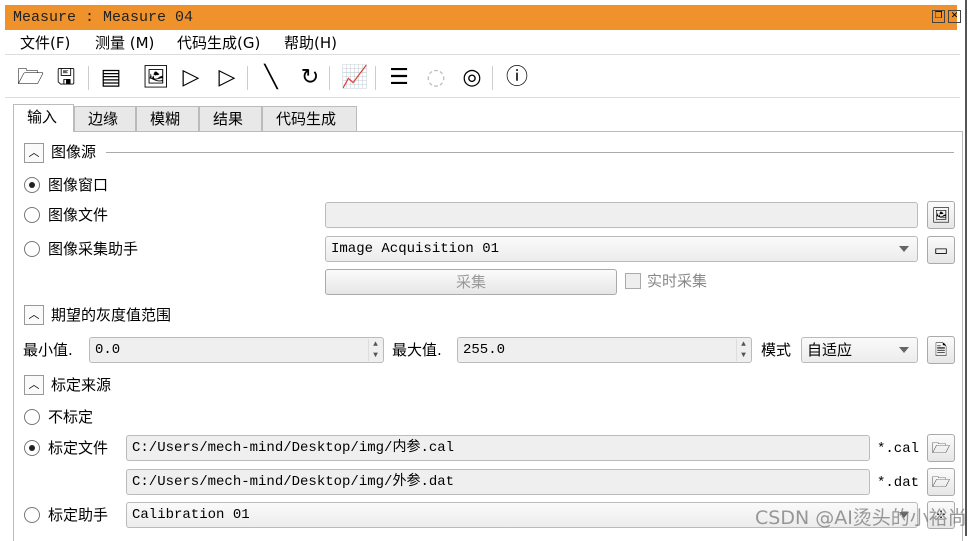 The image size is (977, 541). I want to click on window-title: Measure : Measure 04, so click(481, 17).